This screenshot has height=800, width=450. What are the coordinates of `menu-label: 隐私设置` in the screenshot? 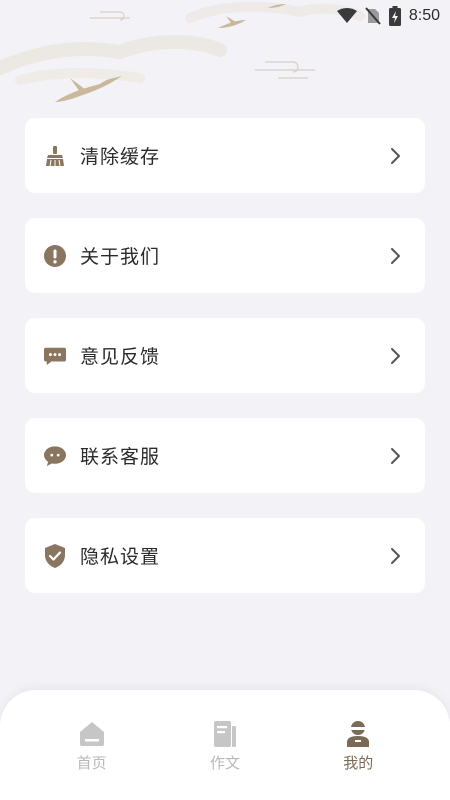 It's located at (120, 557).